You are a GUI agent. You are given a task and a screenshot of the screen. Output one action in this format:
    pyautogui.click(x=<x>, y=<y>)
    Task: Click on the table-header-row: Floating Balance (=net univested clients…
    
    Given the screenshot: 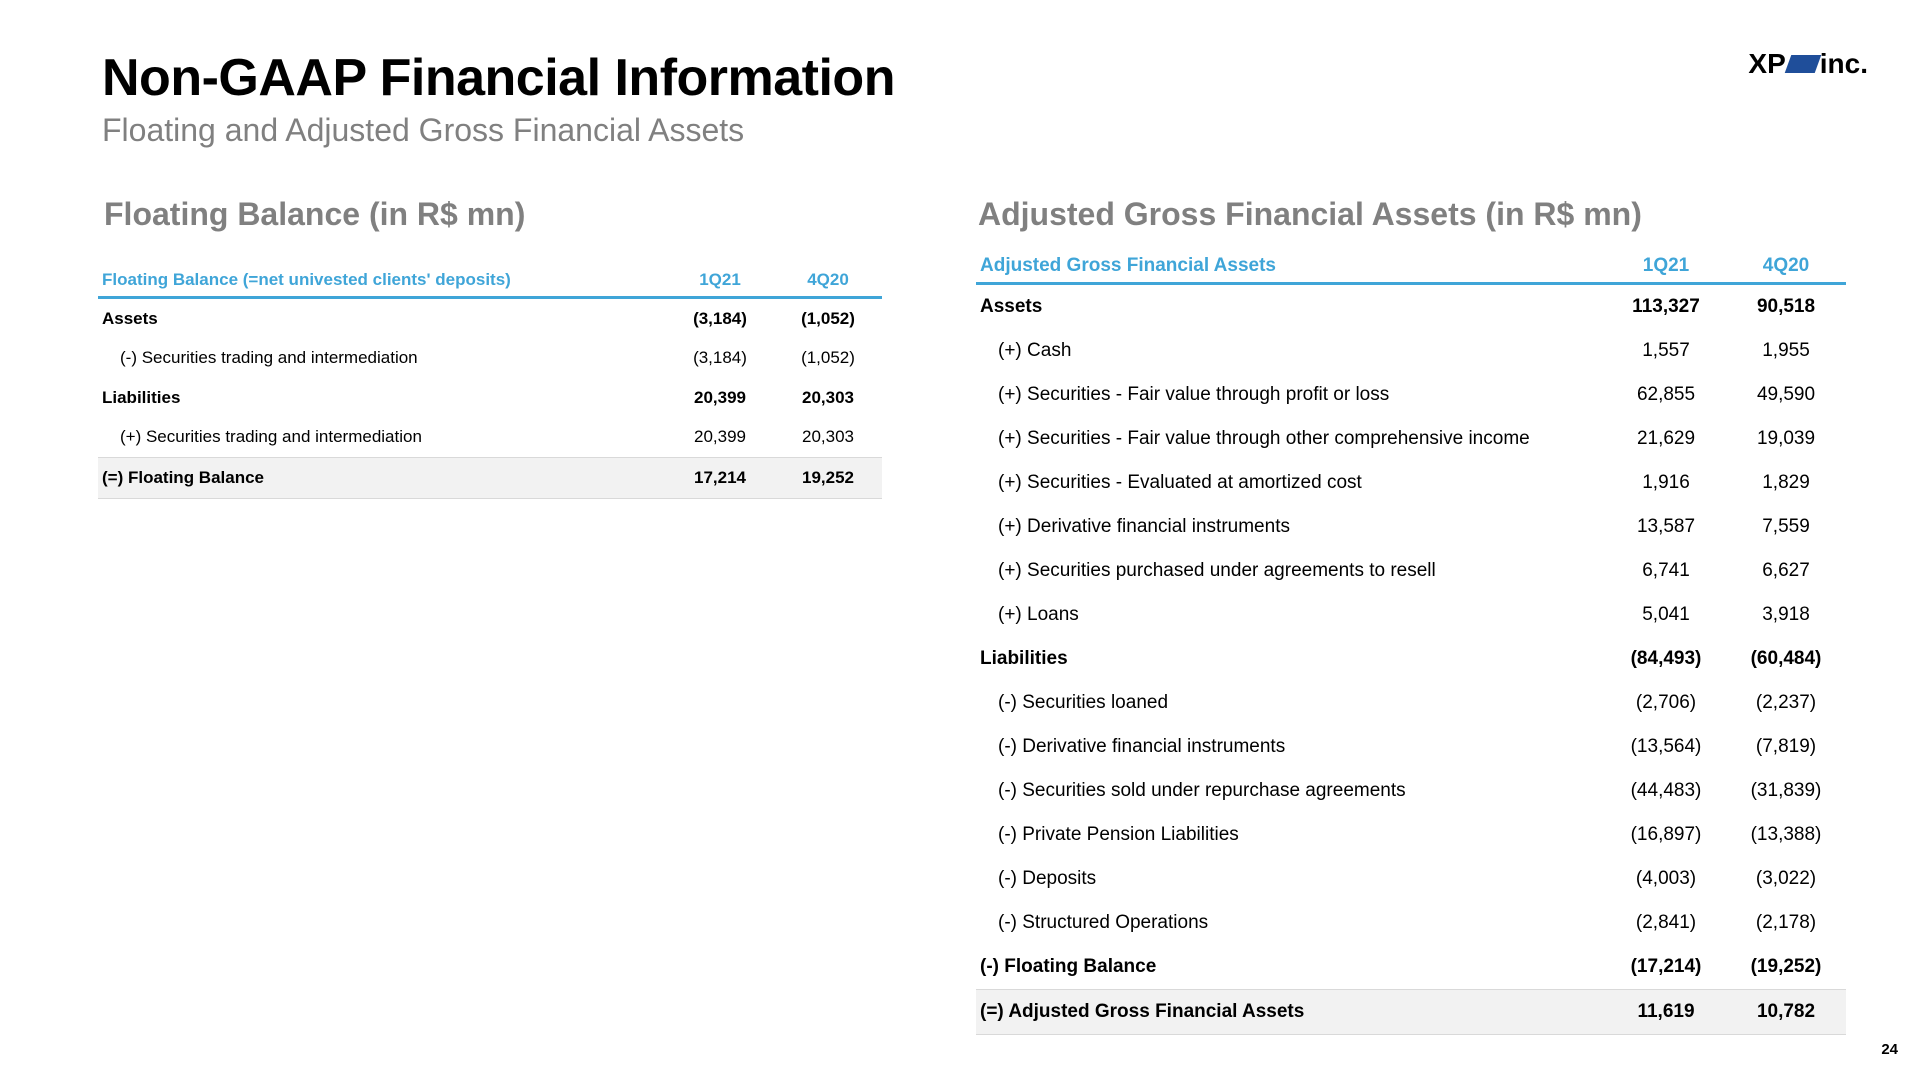 What is the action you would take?
    pyautogui.click(x=490, y=281)
    